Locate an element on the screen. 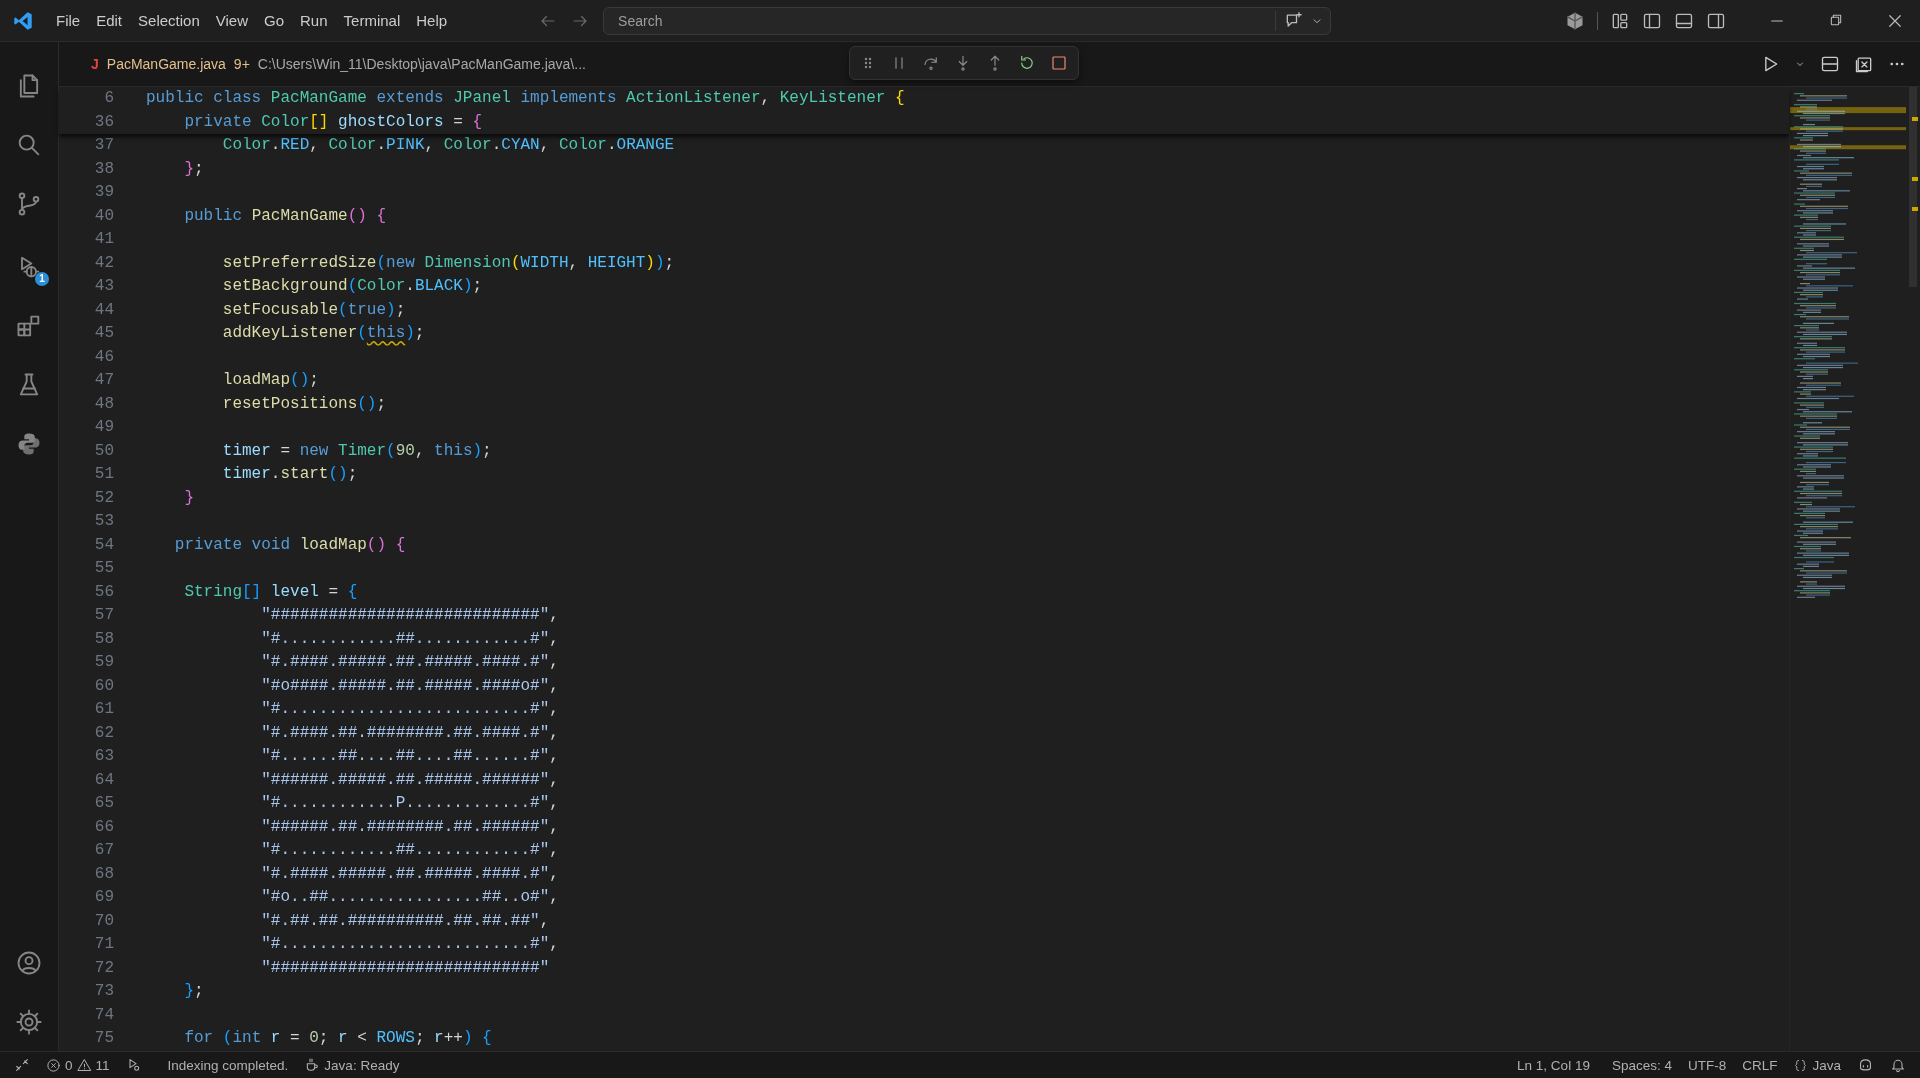 The height and width of the screenshot is (1078, 1920). line-number: 54 is located at coordinates (103, 545).